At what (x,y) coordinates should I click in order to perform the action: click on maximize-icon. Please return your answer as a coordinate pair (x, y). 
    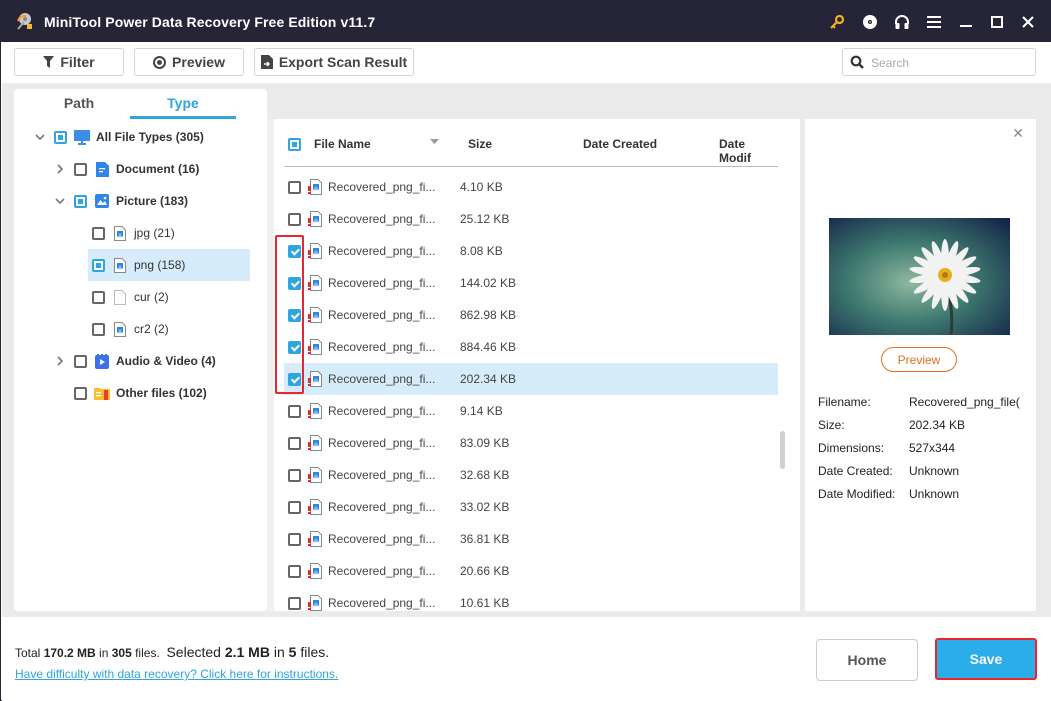
    Looking at the image, I should click on (997, 22).